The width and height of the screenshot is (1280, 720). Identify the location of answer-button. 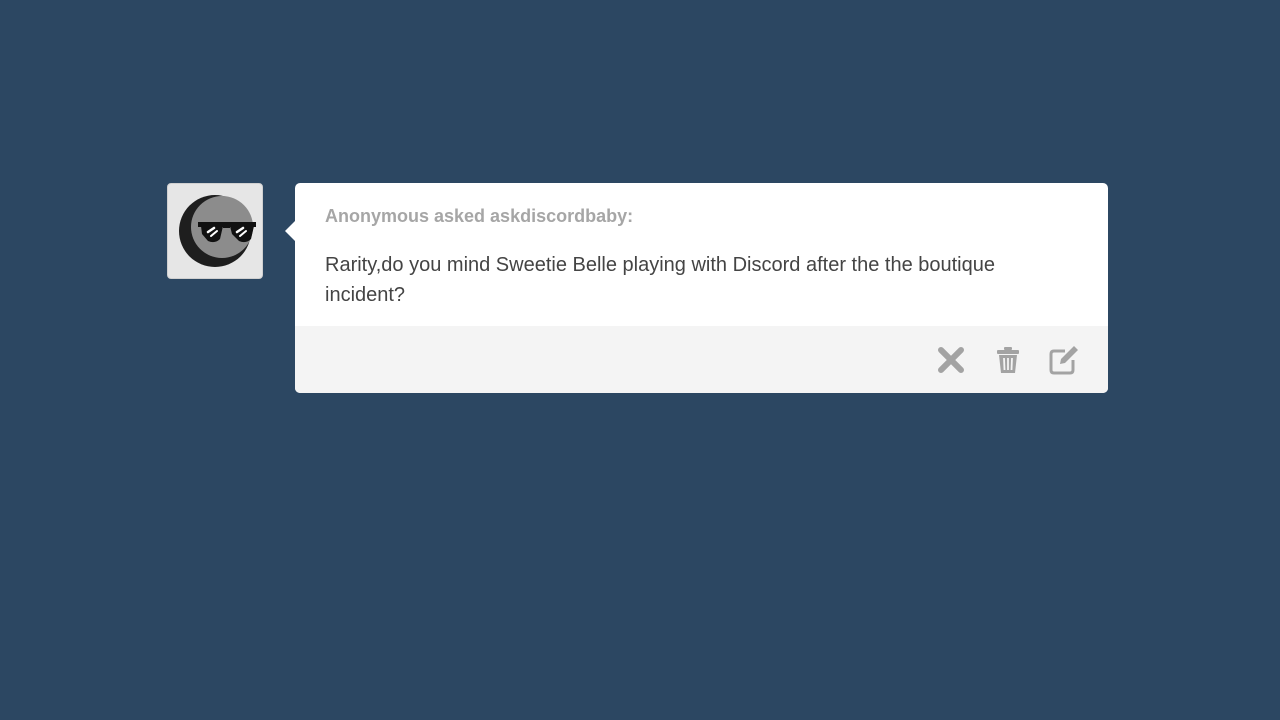
(1063, 360).